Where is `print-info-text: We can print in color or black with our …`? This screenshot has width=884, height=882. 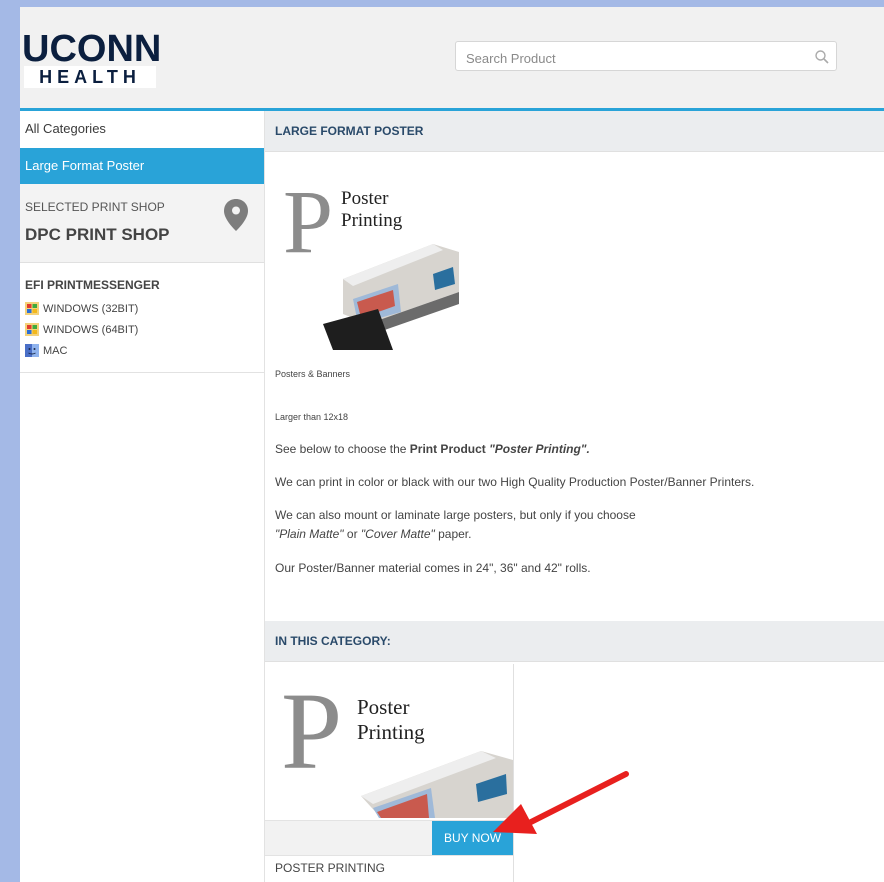
print-info-text: We can print in color or black with our … is located at coordinates (515, 482).